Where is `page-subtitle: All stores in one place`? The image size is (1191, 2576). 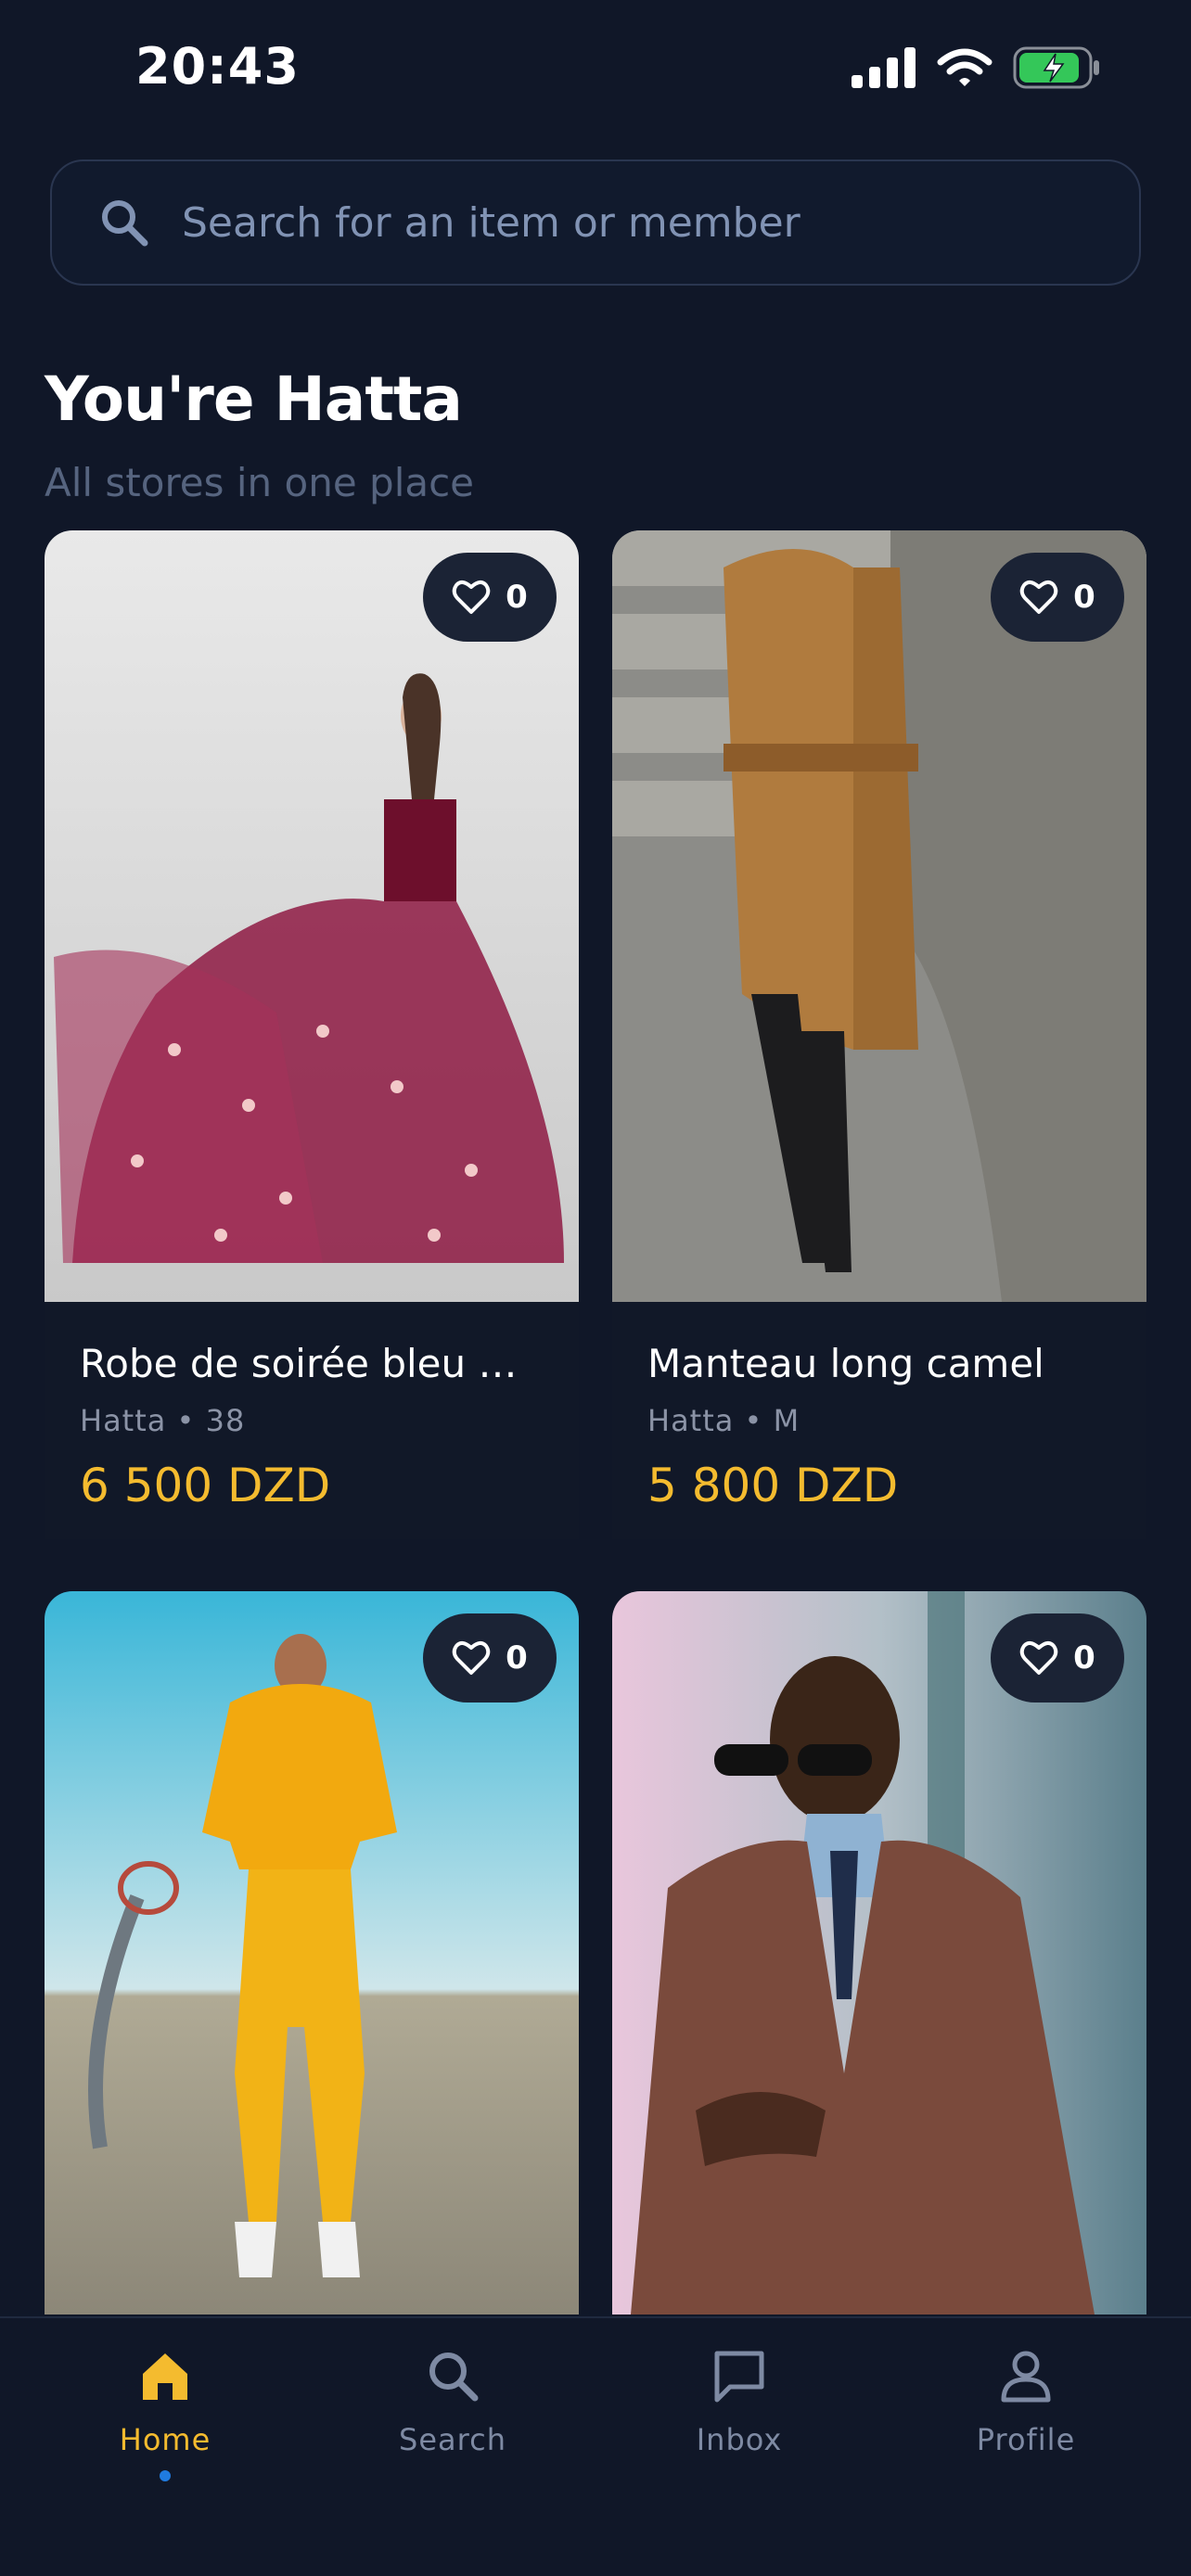 page-subtitle: All stores in one place is located at coordinates (260, 482).